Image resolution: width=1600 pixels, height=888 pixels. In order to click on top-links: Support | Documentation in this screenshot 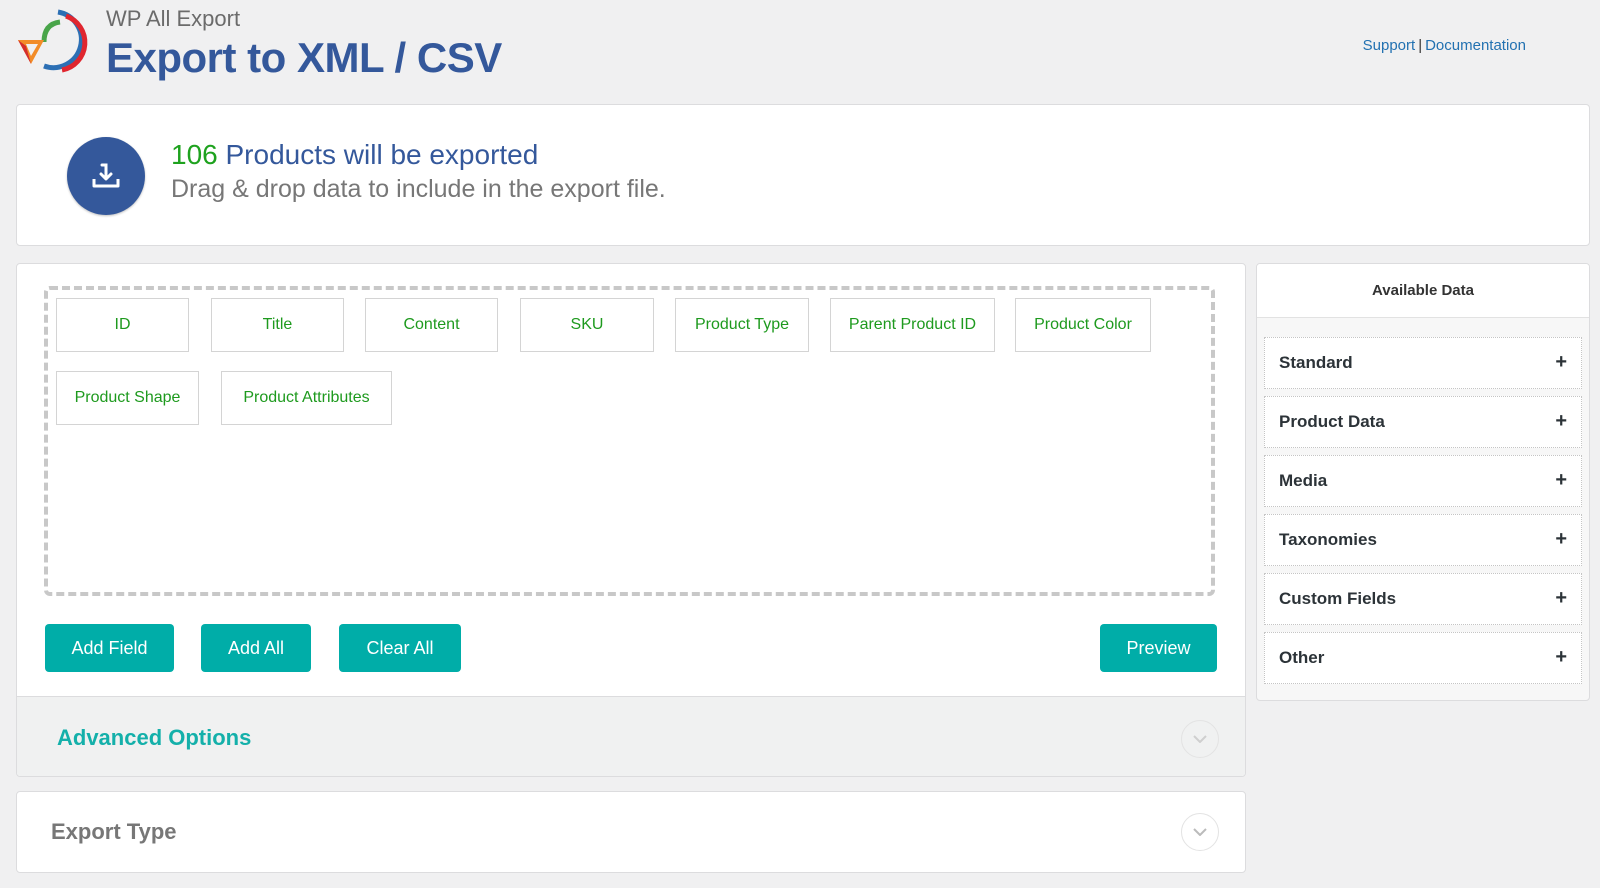, I will do `click(1444, 45)`.